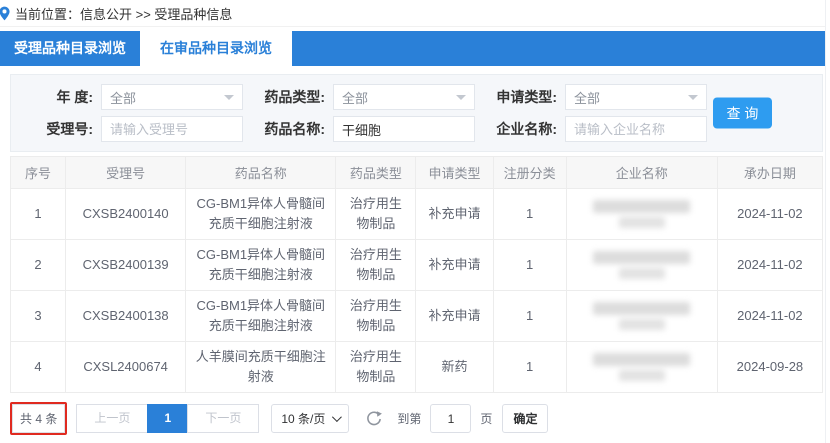  I want to click on filter-row-2: 受理号: 药品名称: 企业名称:, so click(416, 129).